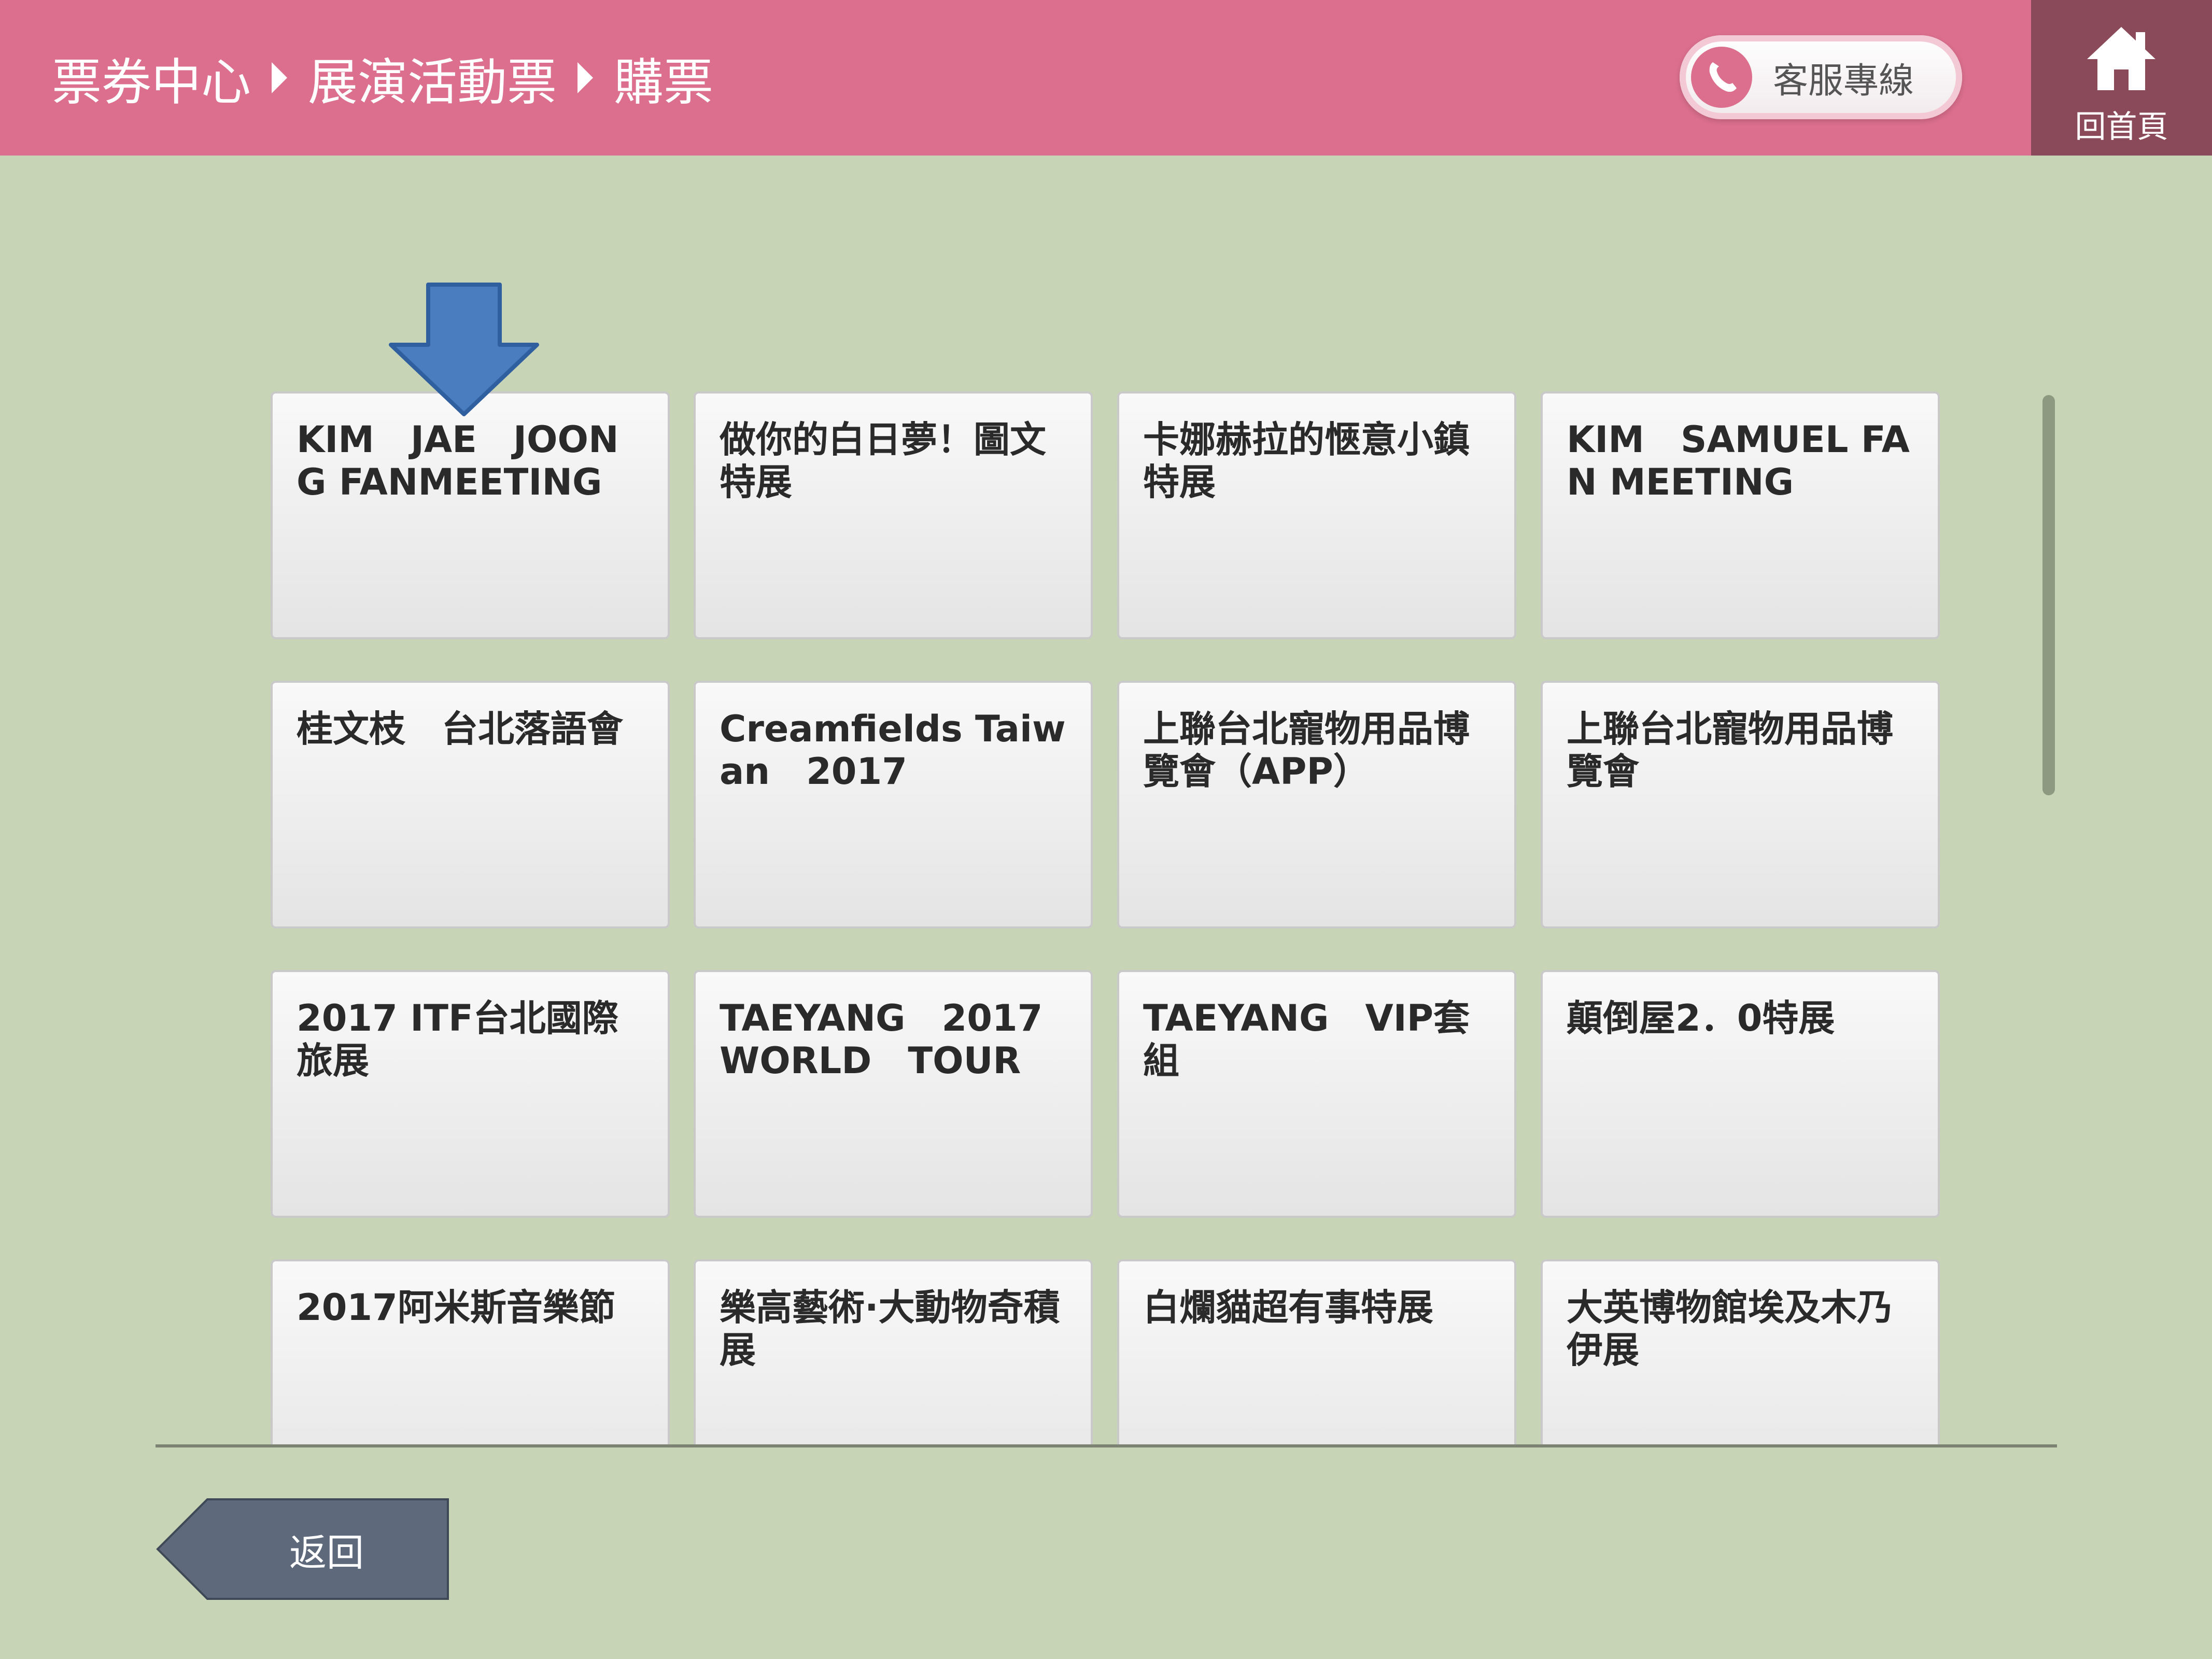 The image size is (2212, 1659). What do you see at coordinates (1730, 750) in the screenshot?
I see `event-title: 上聯台北寵物用品博覽會` at bounding box center [1730, 750].